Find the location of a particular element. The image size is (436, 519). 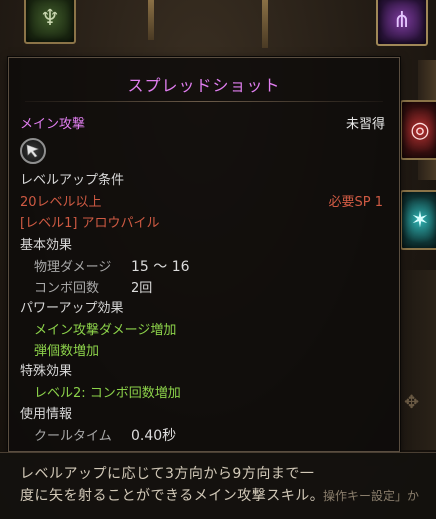

target-icon: ◎ is located at coordinates (420, 130).